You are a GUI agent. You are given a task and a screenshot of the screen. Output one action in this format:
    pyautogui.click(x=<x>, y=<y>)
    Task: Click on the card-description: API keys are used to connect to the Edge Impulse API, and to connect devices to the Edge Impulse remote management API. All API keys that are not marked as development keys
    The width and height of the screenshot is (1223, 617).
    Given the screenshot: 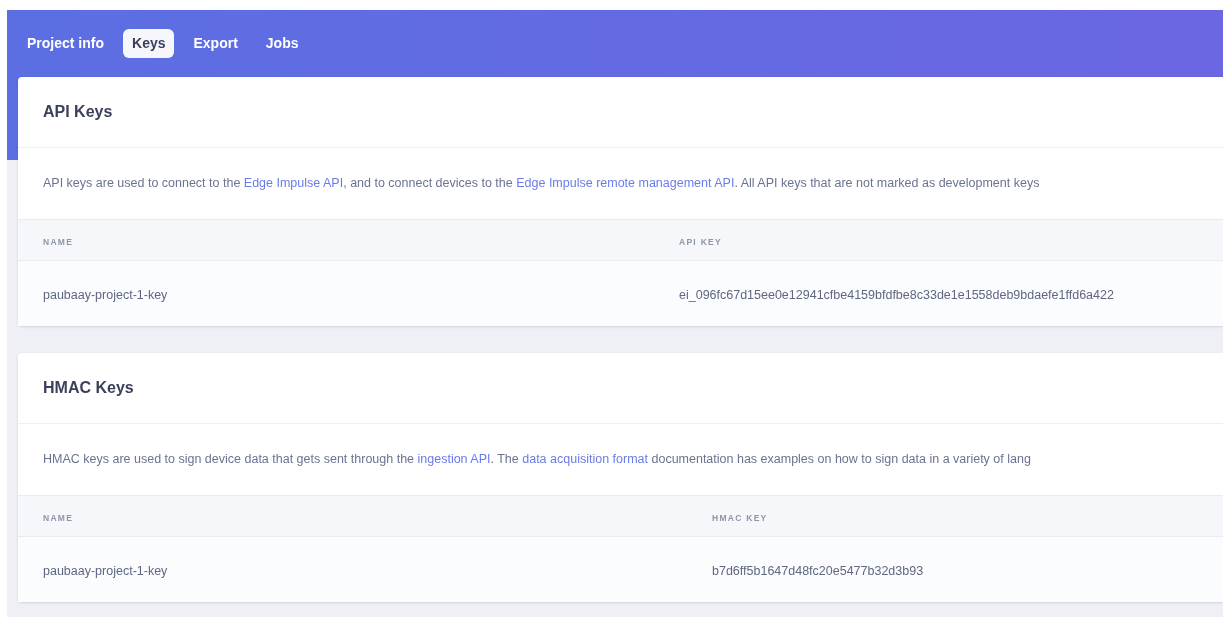 What is the action you would take?
    pyautogui.click(x=541, y=184)
    